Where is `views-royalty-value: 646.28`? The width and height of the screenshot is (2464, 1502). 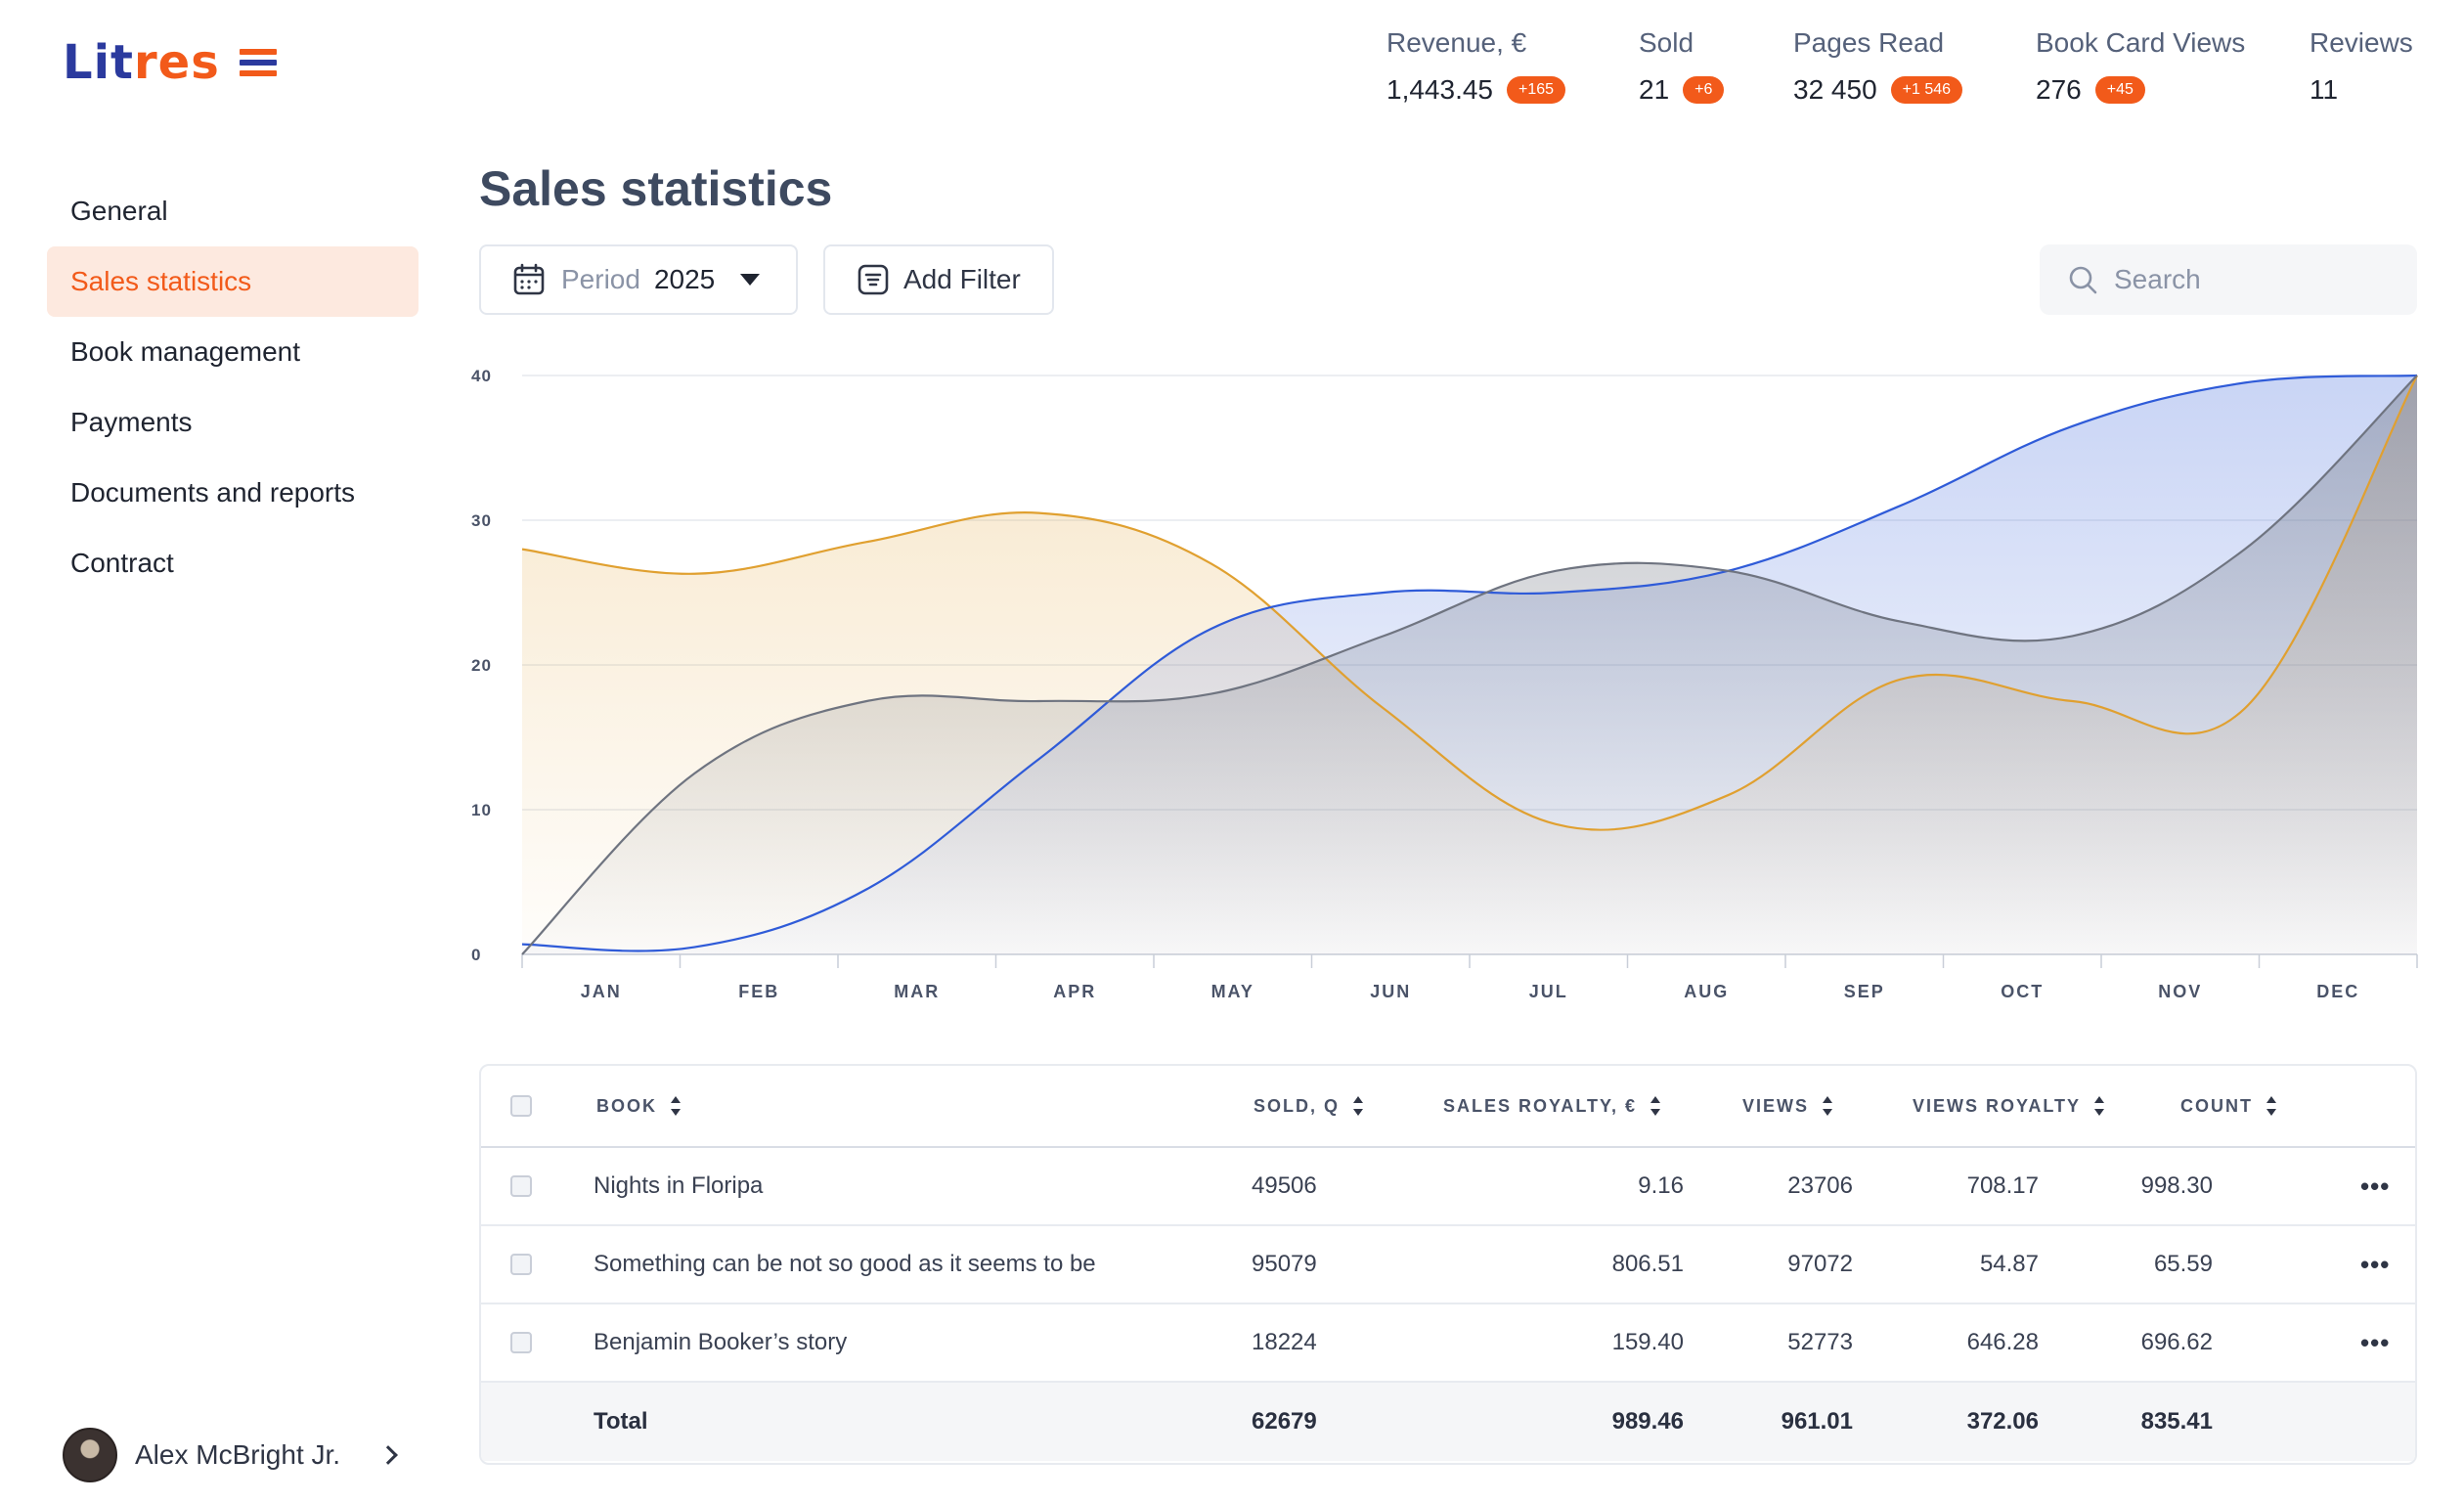
views-royalty-value: 646.28 is located at coordinates (2002, 1342).